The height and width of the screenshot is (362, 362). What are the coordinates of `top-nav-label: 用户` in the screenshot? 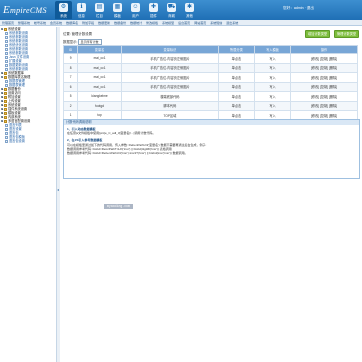 It's located at (135, 16).